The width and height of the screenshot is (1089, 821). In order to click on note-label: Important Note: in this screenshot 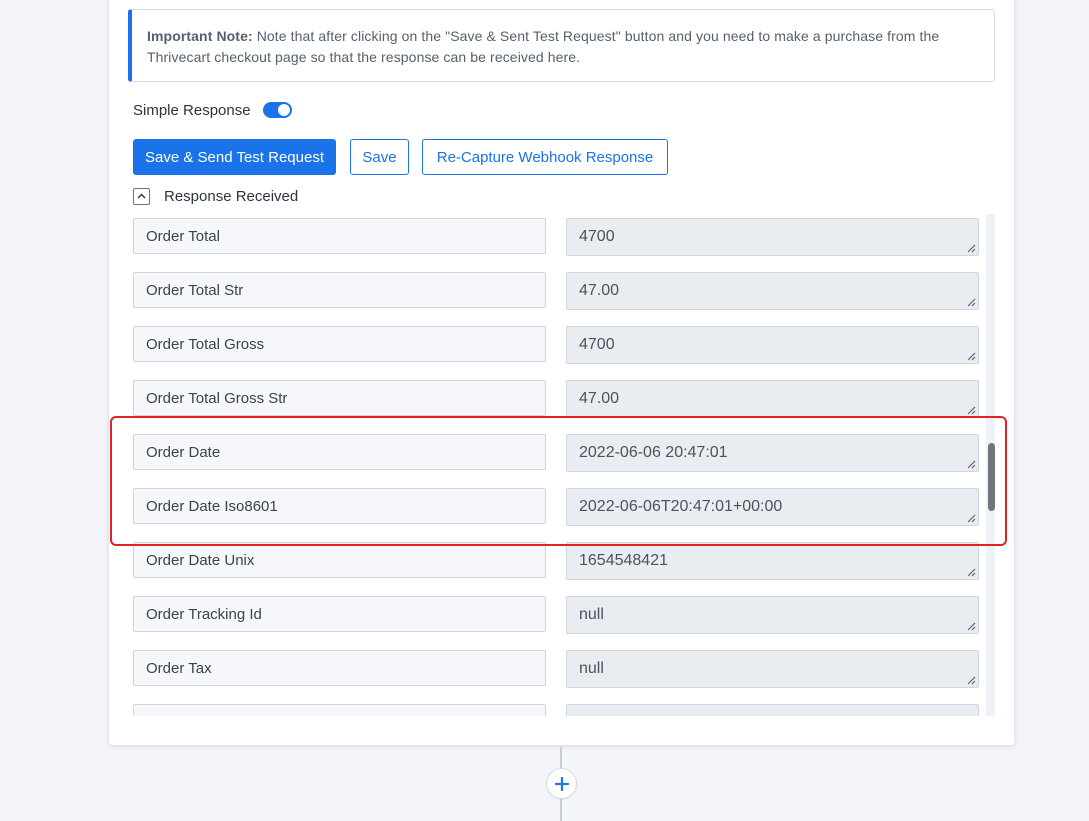, I will do `click(200, 36)`.